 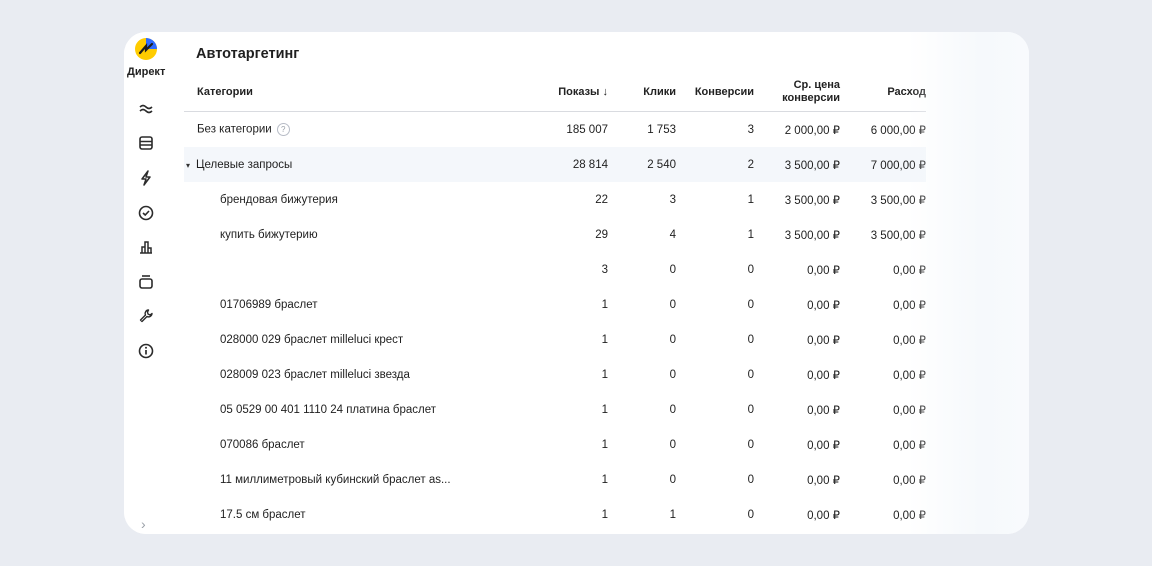 I want to click on row-conversions: 3, so click(x=750, y=129).